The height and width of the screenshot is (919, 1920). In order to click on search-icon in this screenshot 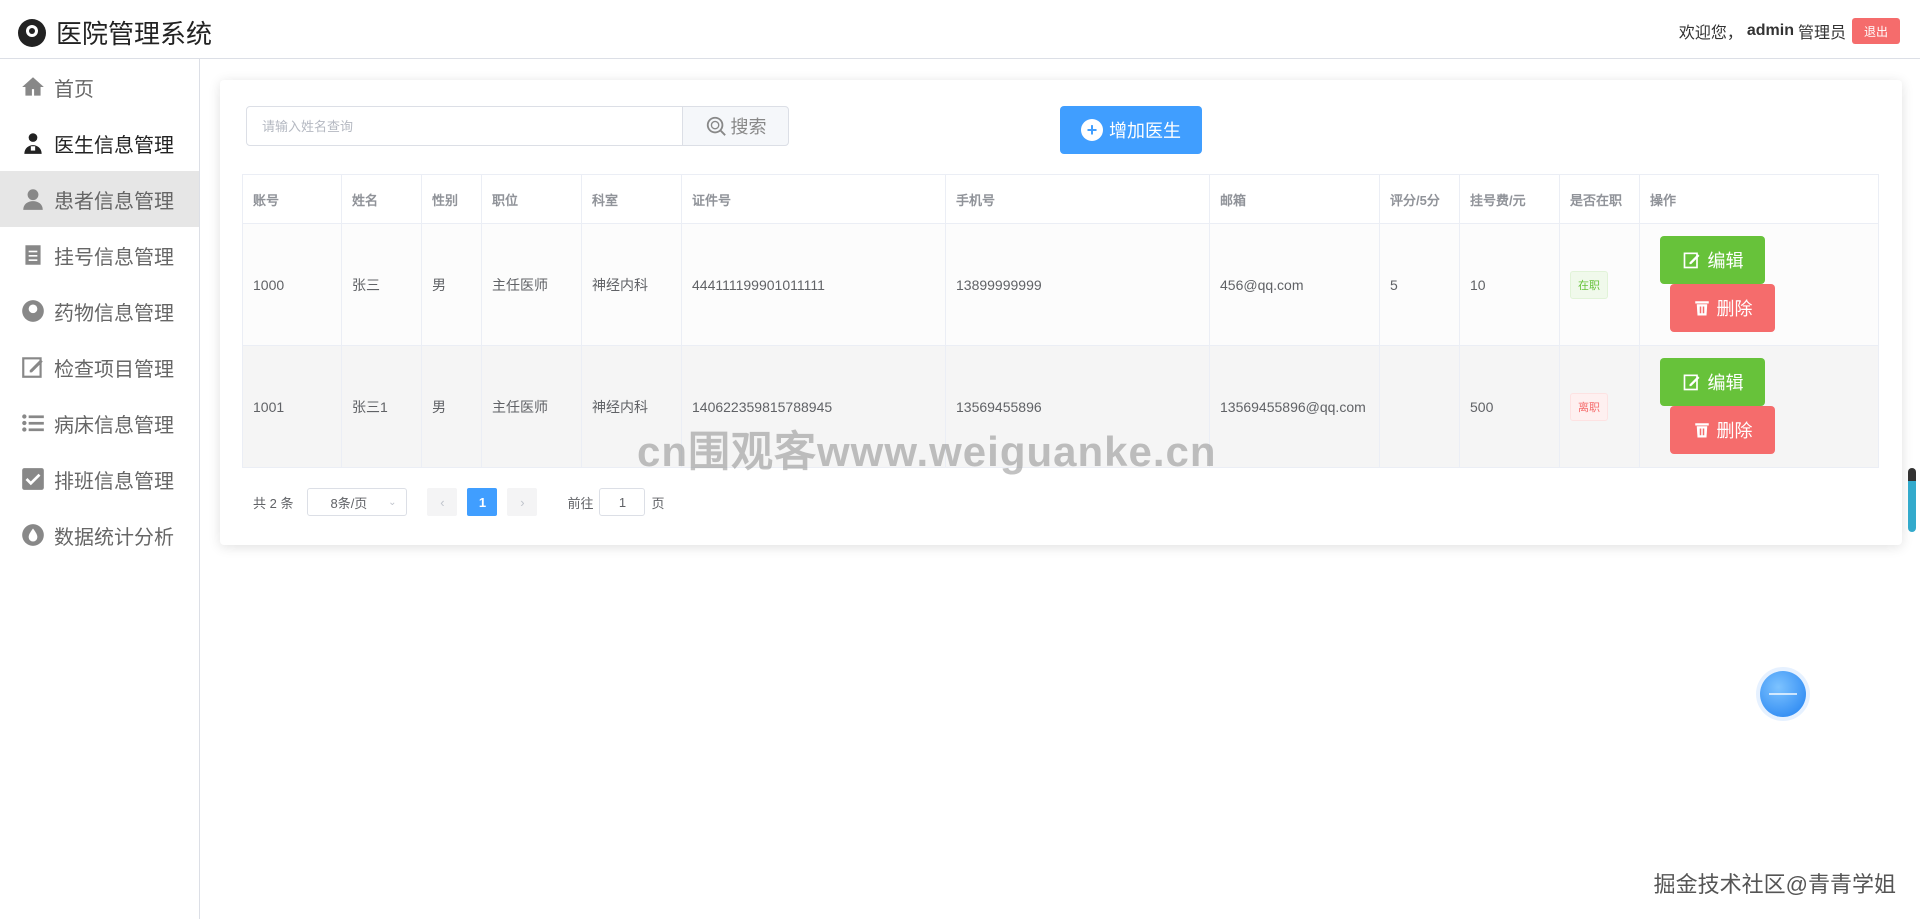, I will do `click(716, 126)`.